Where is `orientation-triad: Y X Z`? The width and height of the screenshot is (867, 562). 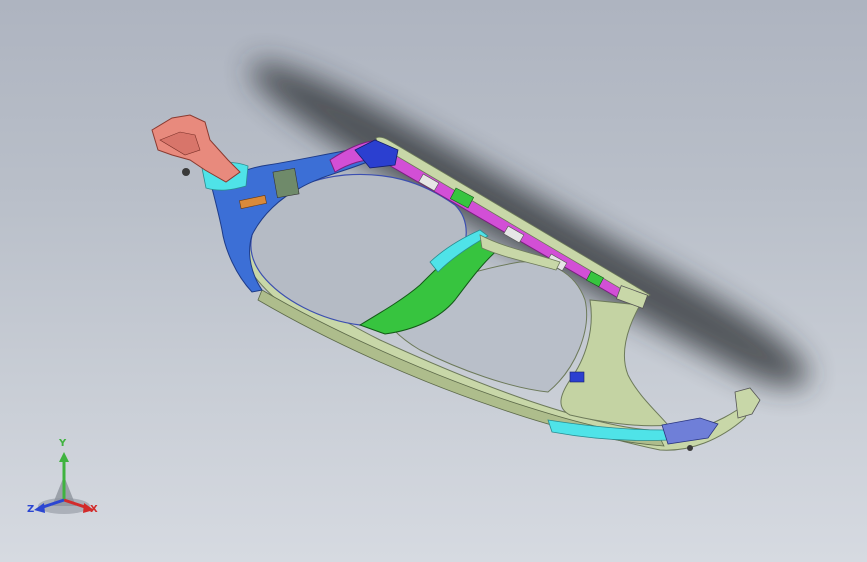
orientation-triad: Y X Z is located at coordinates (64, 480).